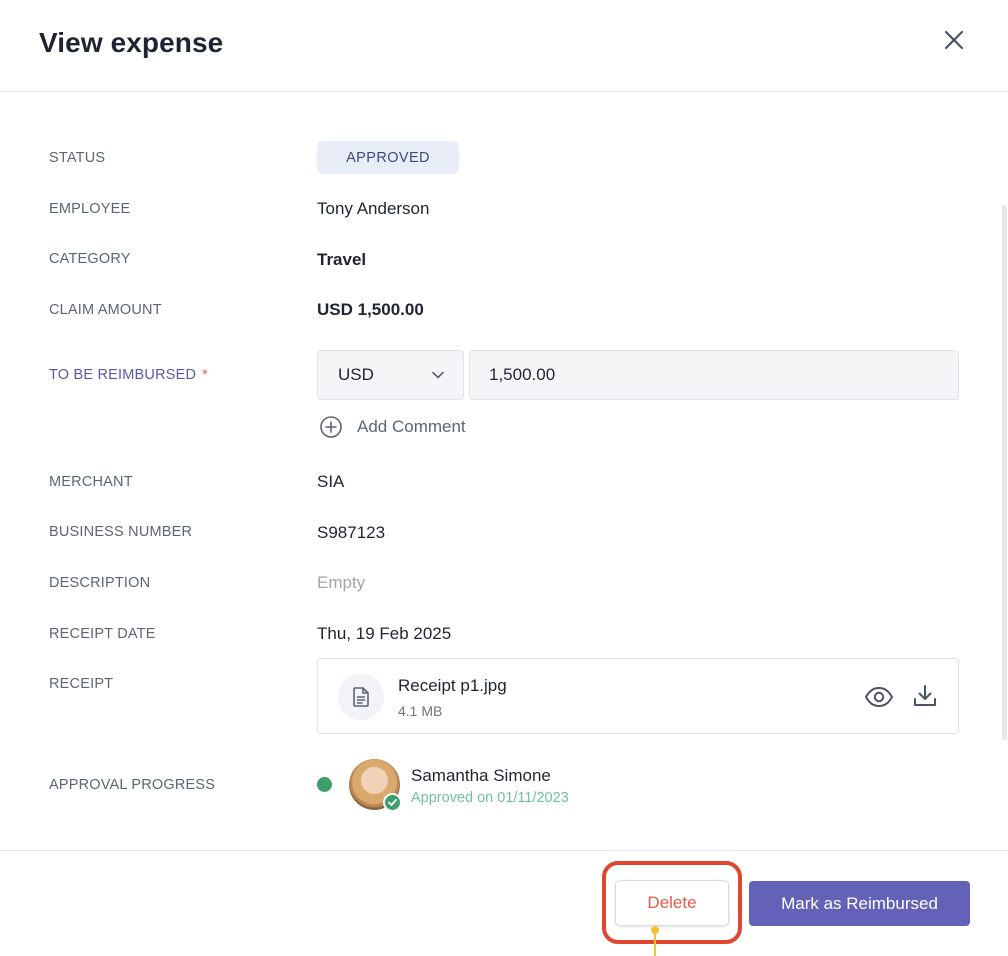  Describe the element at coordinates (438, 375) in the screenshot. I see `chevron-down-icon` at that location.